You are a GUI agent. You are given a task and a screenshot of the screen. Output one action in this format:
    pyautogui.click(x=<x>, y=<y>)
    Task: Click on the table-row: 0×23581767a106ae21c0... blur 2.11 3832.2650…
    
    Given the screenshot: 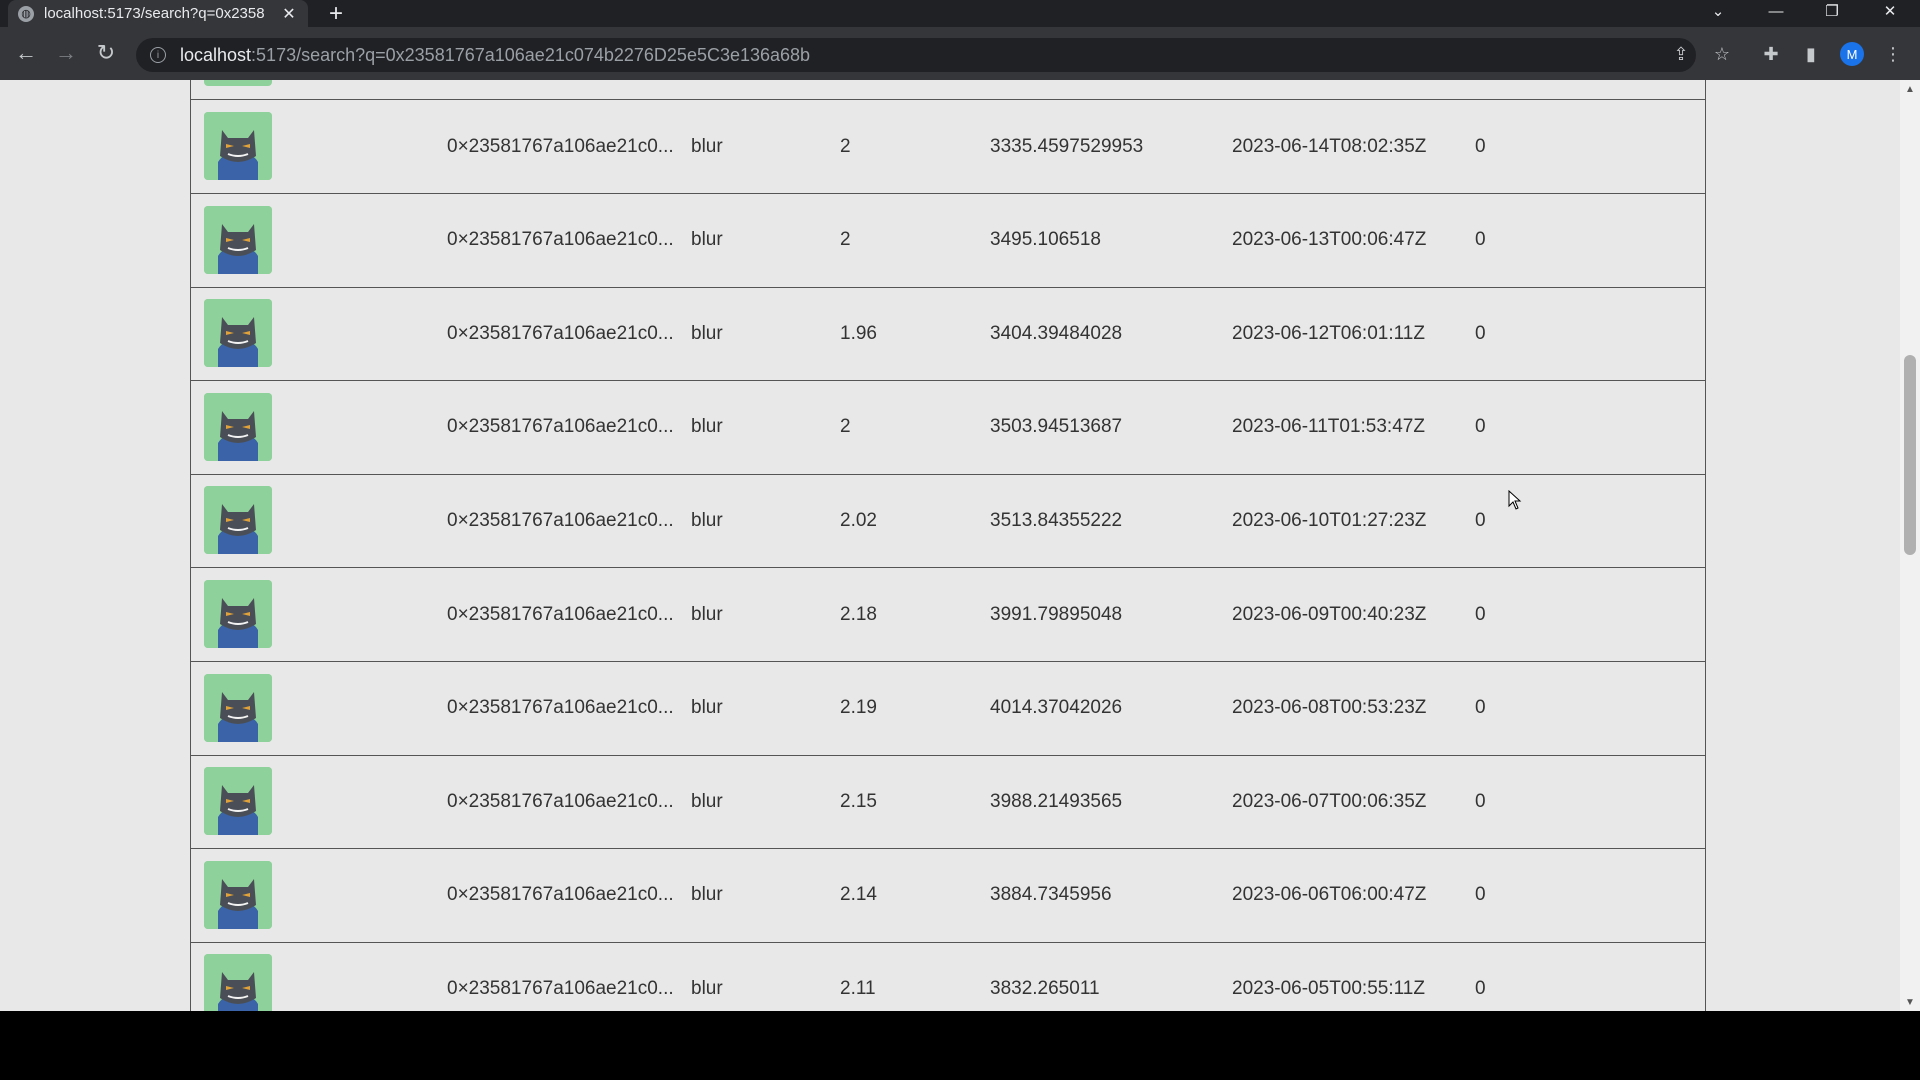 What is the action you would take?
    pyautogui.click(x=948, y=976)
    